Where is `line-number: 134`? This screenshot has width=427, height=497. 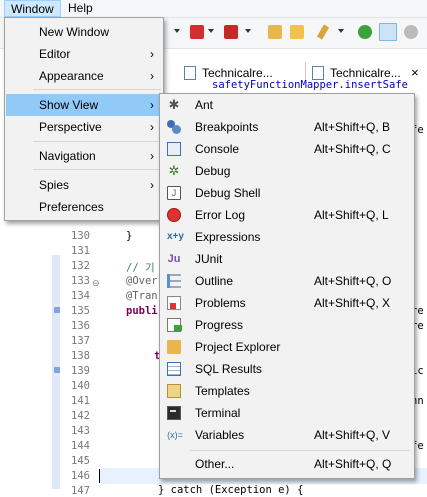
line-number: 134 is located at coordinates (80, 296).